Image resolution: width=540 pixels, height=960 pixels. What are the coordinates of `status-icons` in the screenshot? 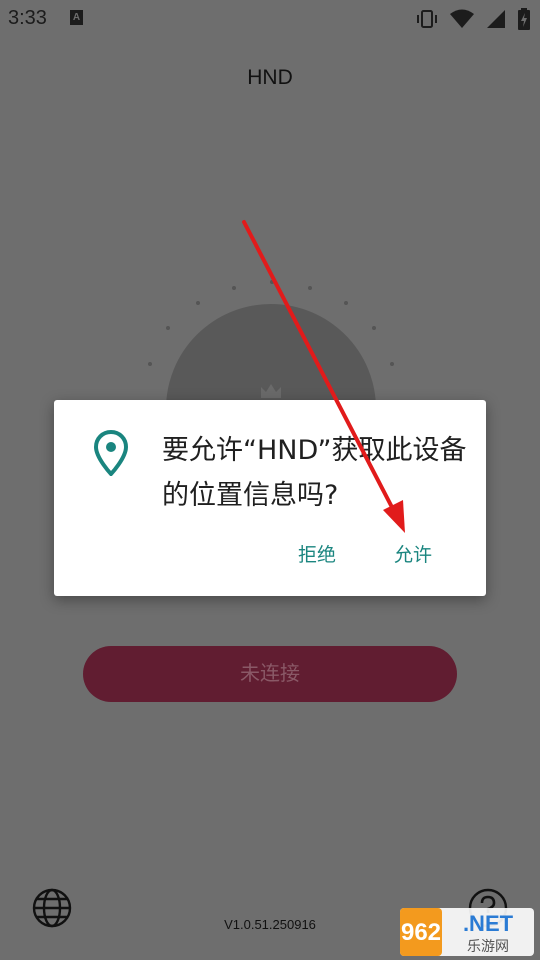 It's located at (473, 19).